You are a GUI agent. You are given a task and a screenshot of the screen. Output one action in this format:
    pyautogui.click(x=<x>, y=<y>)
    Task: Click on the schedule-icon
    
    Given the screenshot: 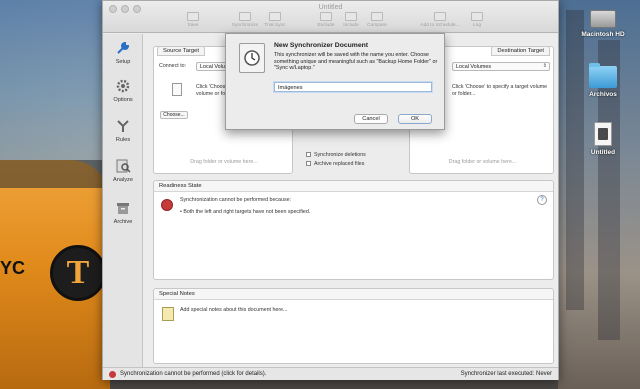 What is the action you would take?
    pyautogui.click(x=440, y=16)
    